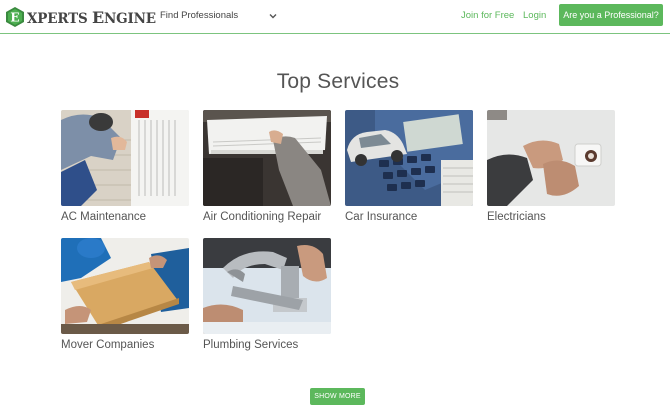 This screenshot has height=408, width=670. Describe the element at coordinates (130, 18) in the screenshot. I see `logo-word2-rest: NGINE` at that location.